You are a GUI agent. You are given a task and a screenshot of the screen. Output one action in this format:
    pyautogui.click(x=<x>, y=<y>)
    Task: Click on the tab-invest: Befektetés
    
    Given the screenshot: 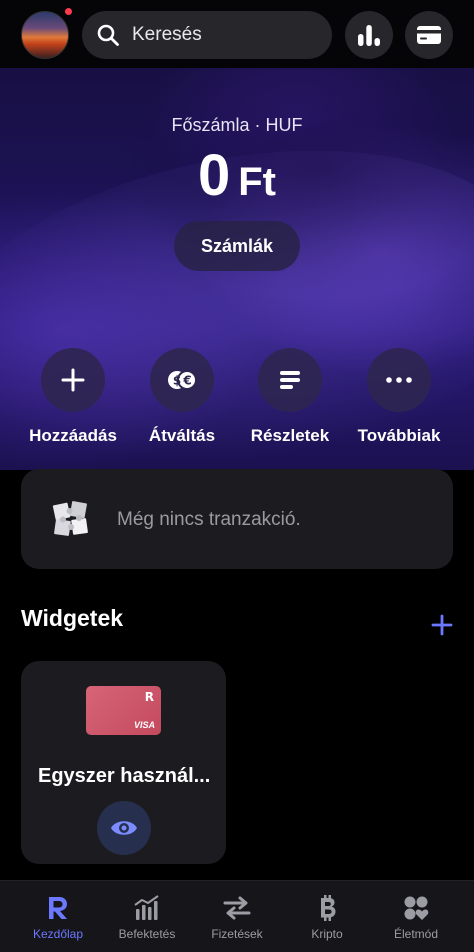 What is the action you would take?
    pyautogui.click(x=147, y=917)
    